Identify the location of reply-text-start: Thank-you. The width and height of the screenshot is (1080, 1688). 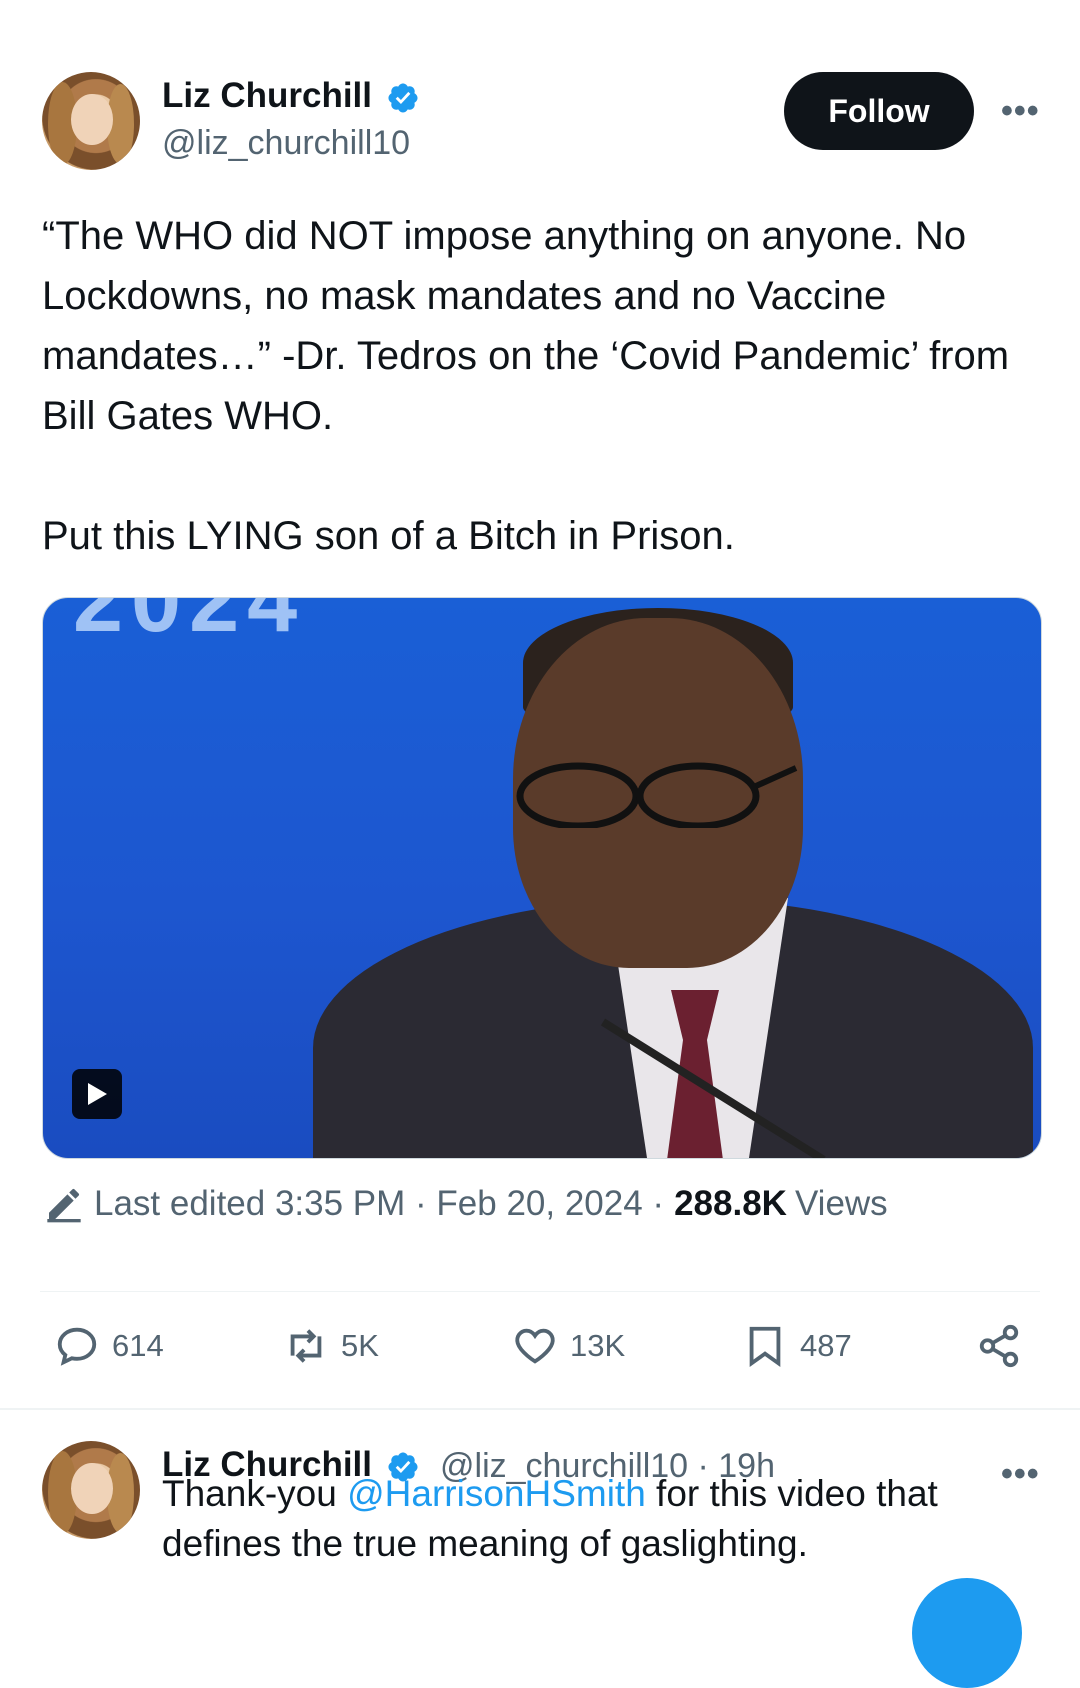
(255, 1493).